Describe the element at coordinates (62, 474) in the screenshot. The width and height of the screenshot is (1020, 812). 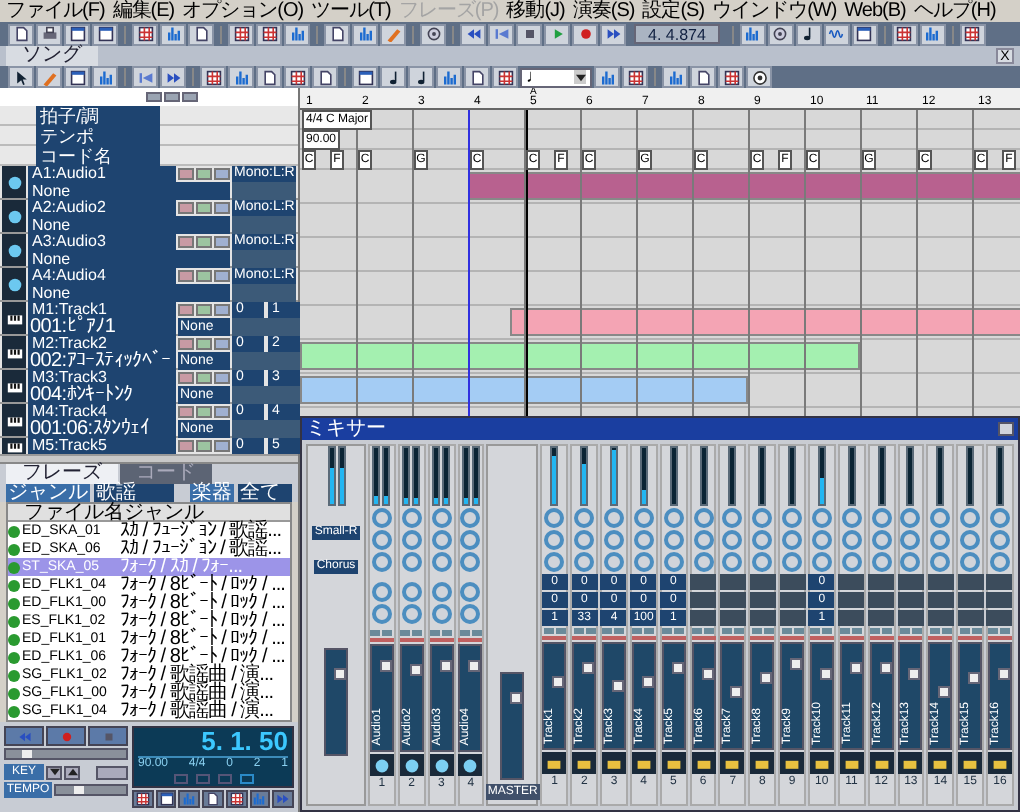
I see `panel-tab: フレーズ` at that location.